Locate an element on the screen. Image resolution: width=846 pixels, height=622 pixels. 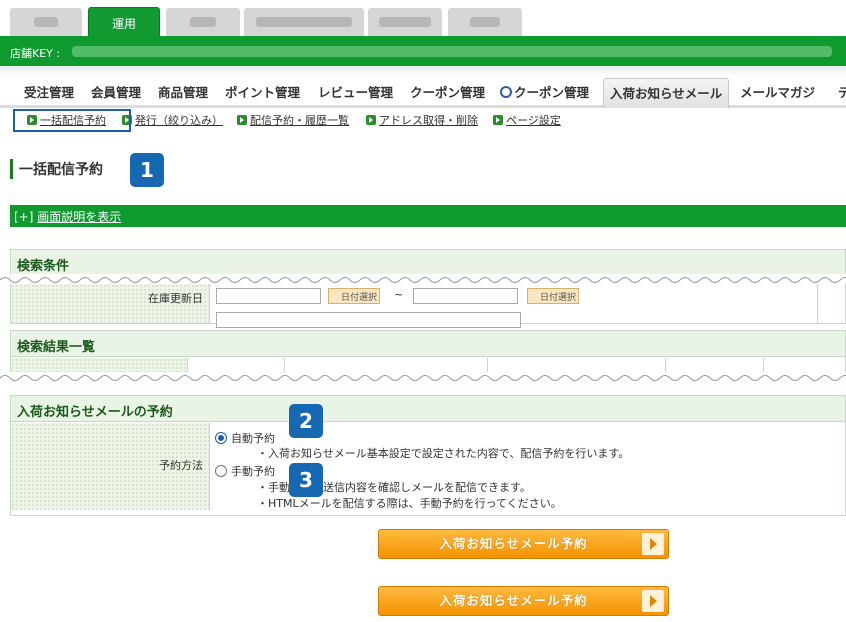
auto-reservation-label: 自動予約 is located at coordinates (253, 438).